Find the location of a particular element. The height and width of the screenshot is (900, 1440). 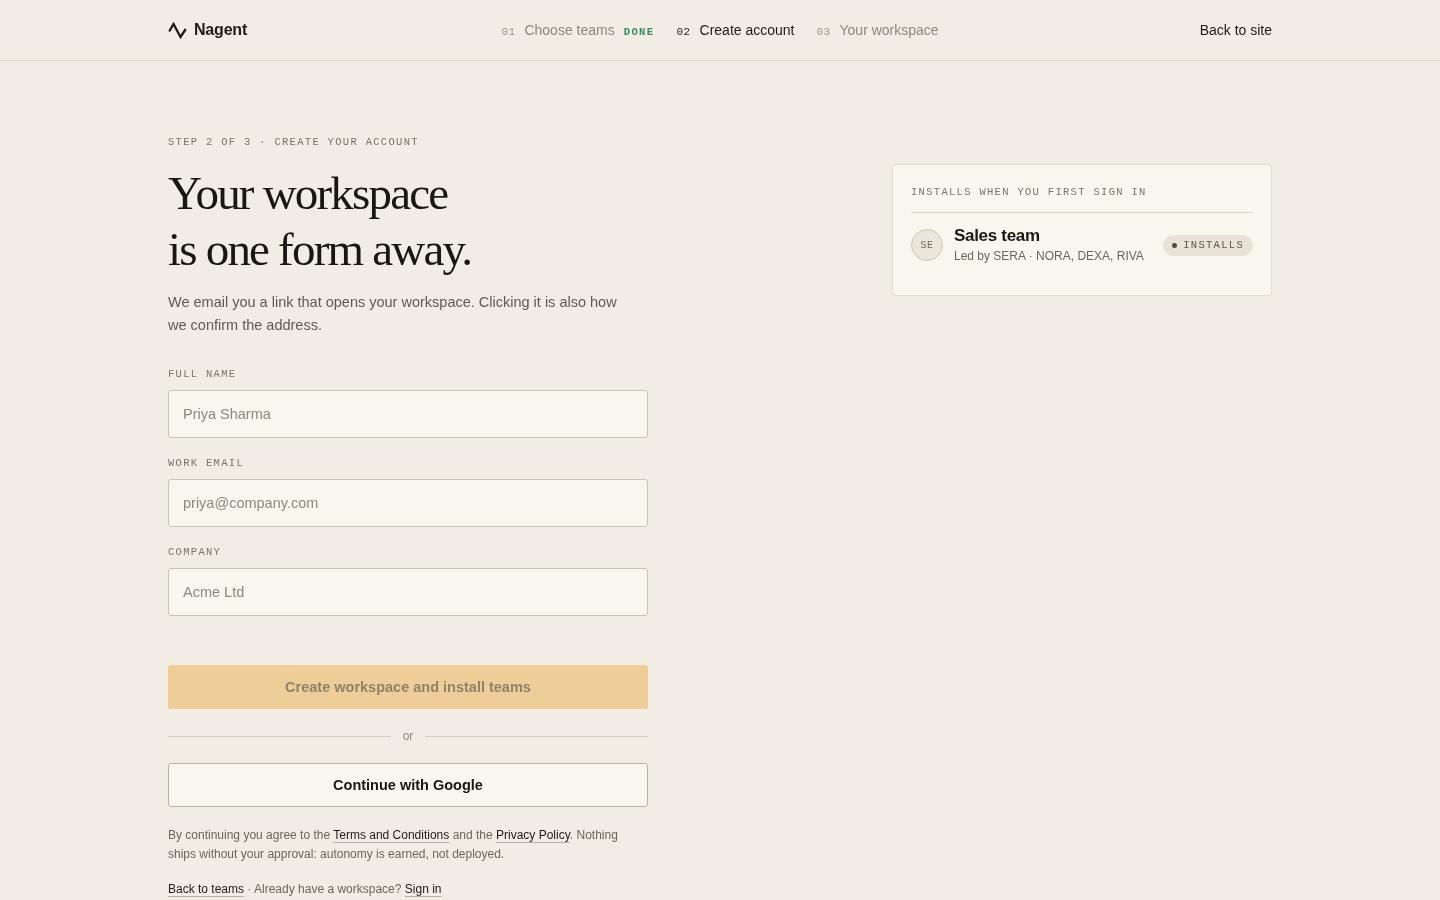

panel-heading: INSTALLS WHEN YOU FIRST SIGN IN is located at coordinates (1029, 192).